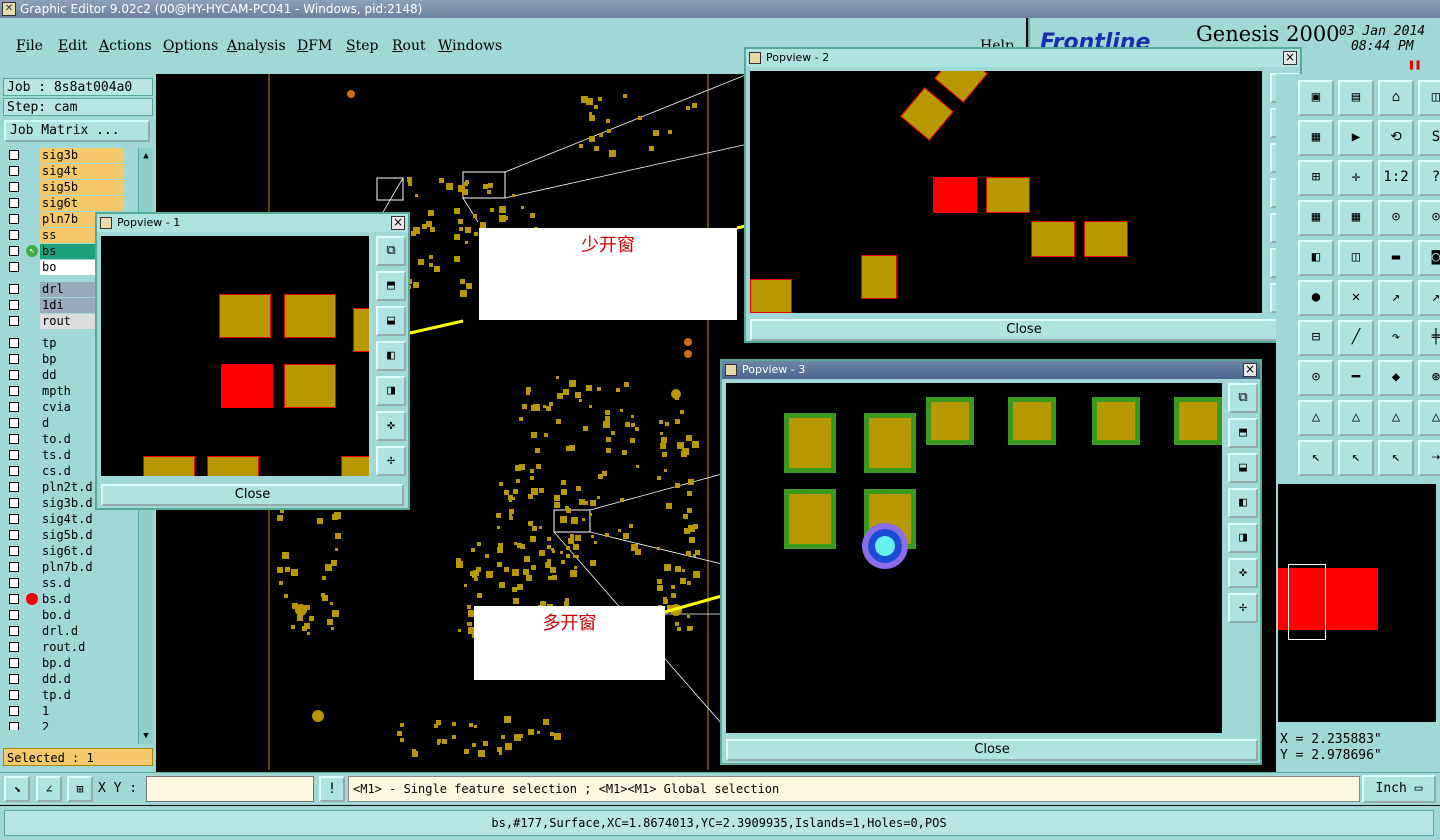  Describe the element at coordinates (1243, 503) in the screenshot. I see `popview-3-tool-pan-left-icon: ◧` at that location.